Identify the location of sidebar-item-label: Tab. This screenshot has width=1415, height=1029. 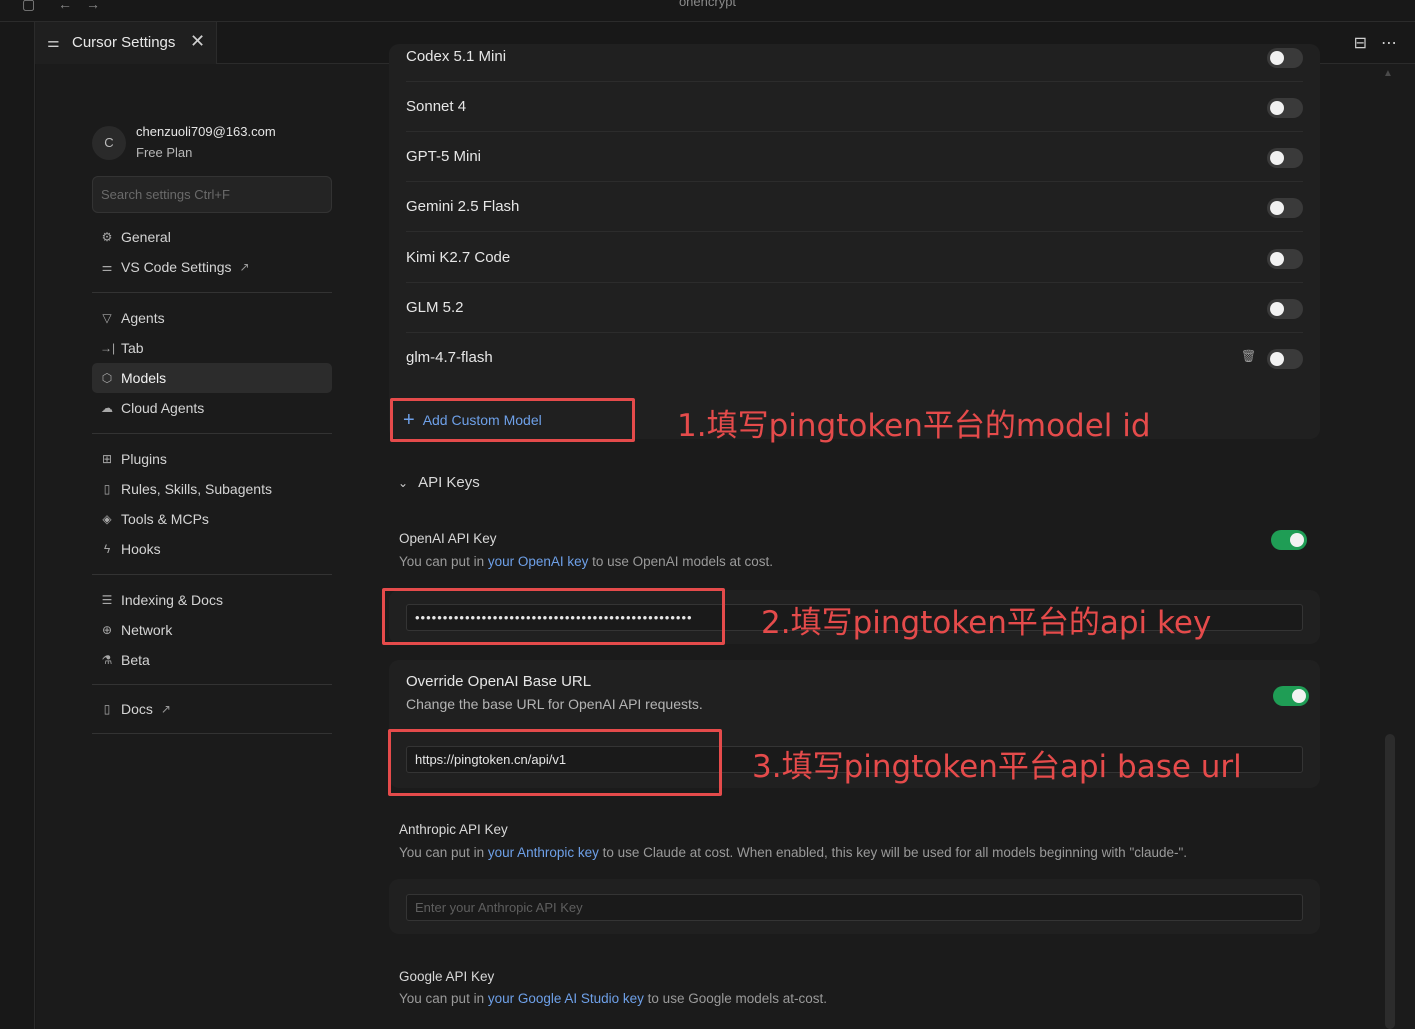
(132, 348).